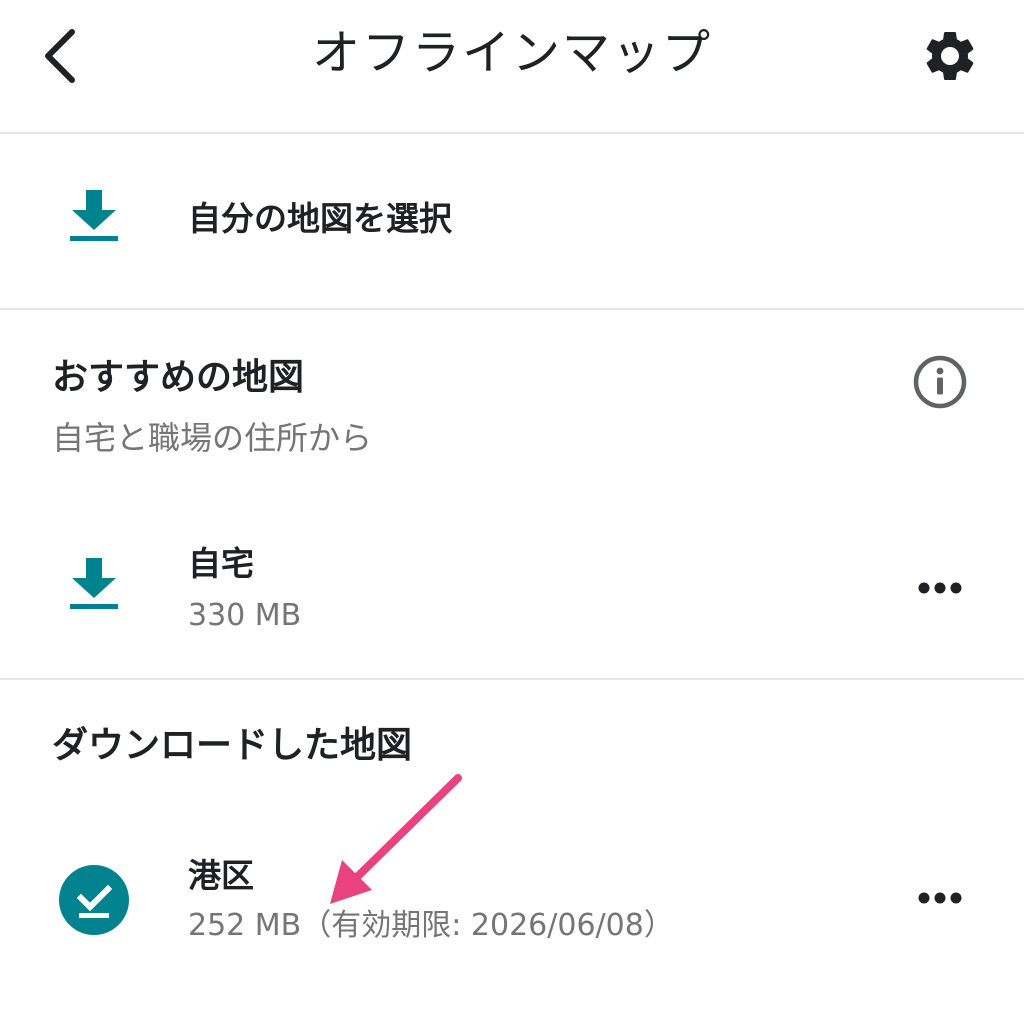 This screenshot has height=1014, width=1024. I want to click on map-size: 330 MB, so click(245, 615).